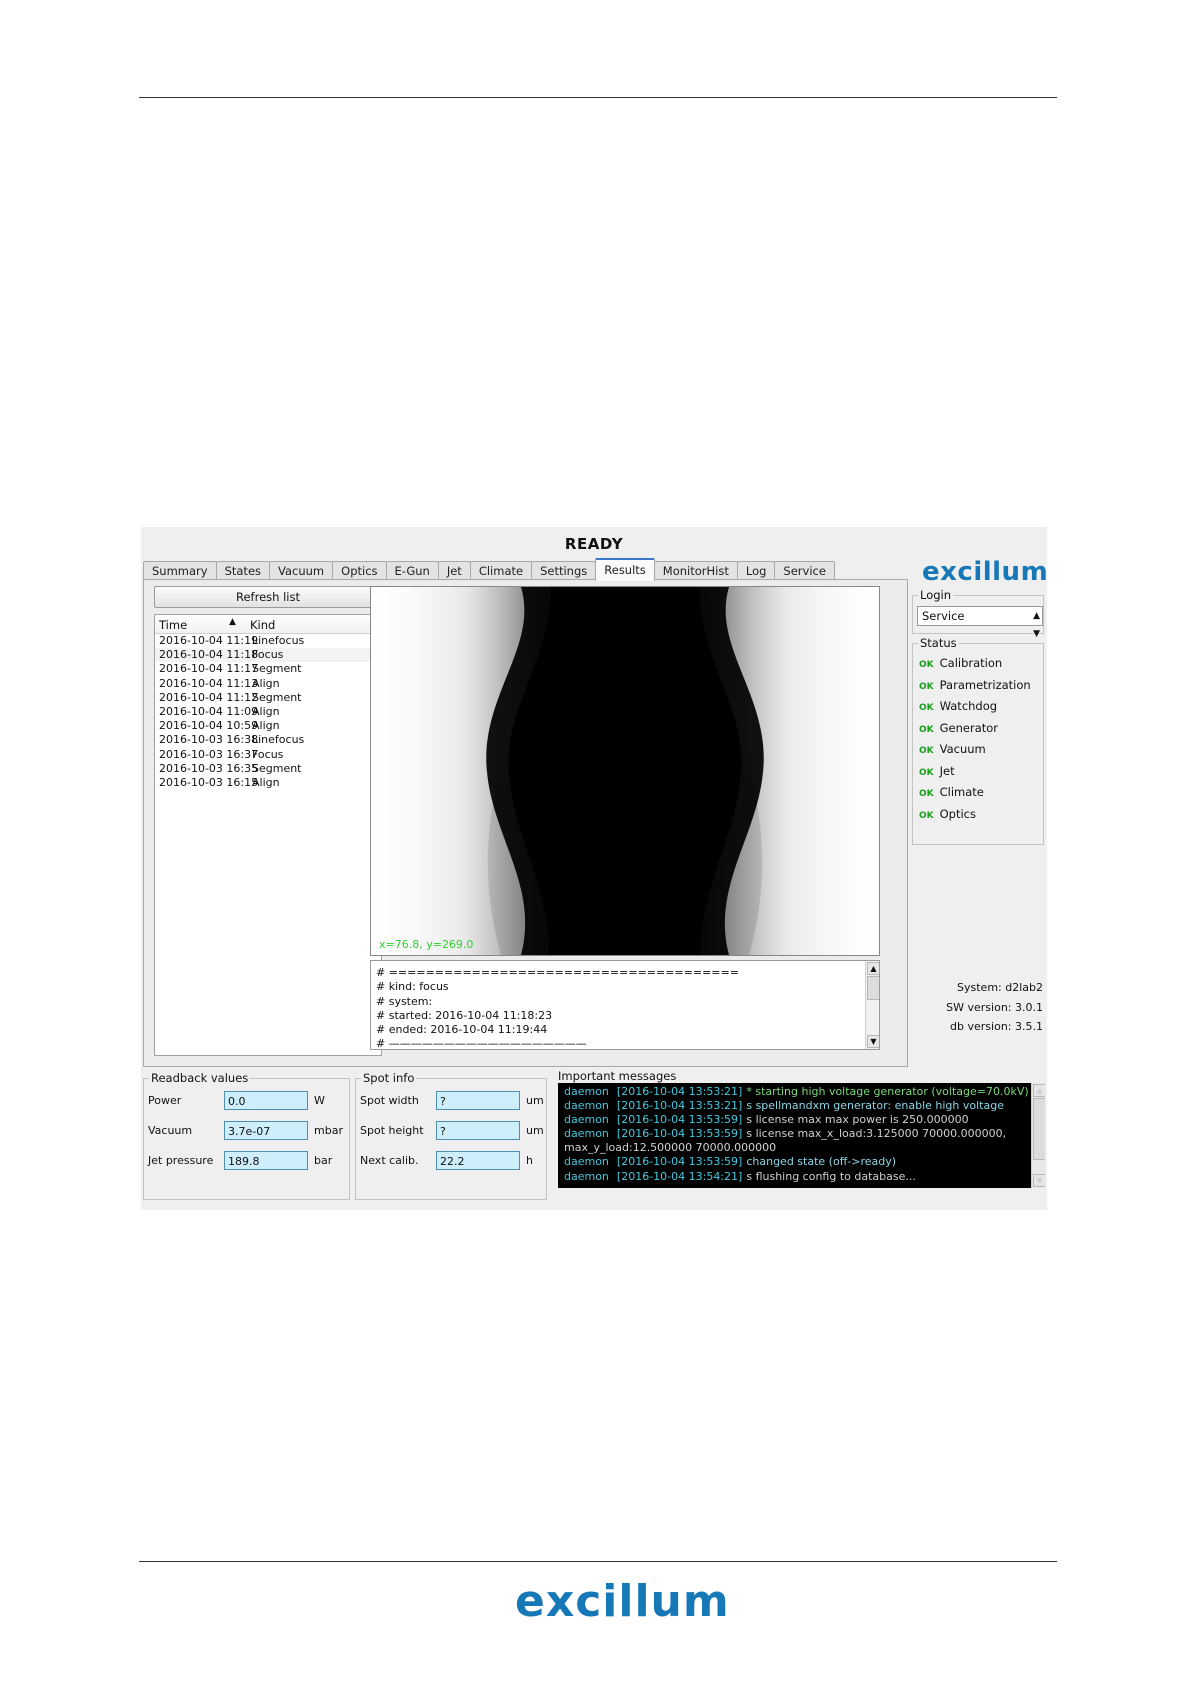  I want to click on report-line: # started: 2016-10-04 11:18:23, so click(464, 1015).